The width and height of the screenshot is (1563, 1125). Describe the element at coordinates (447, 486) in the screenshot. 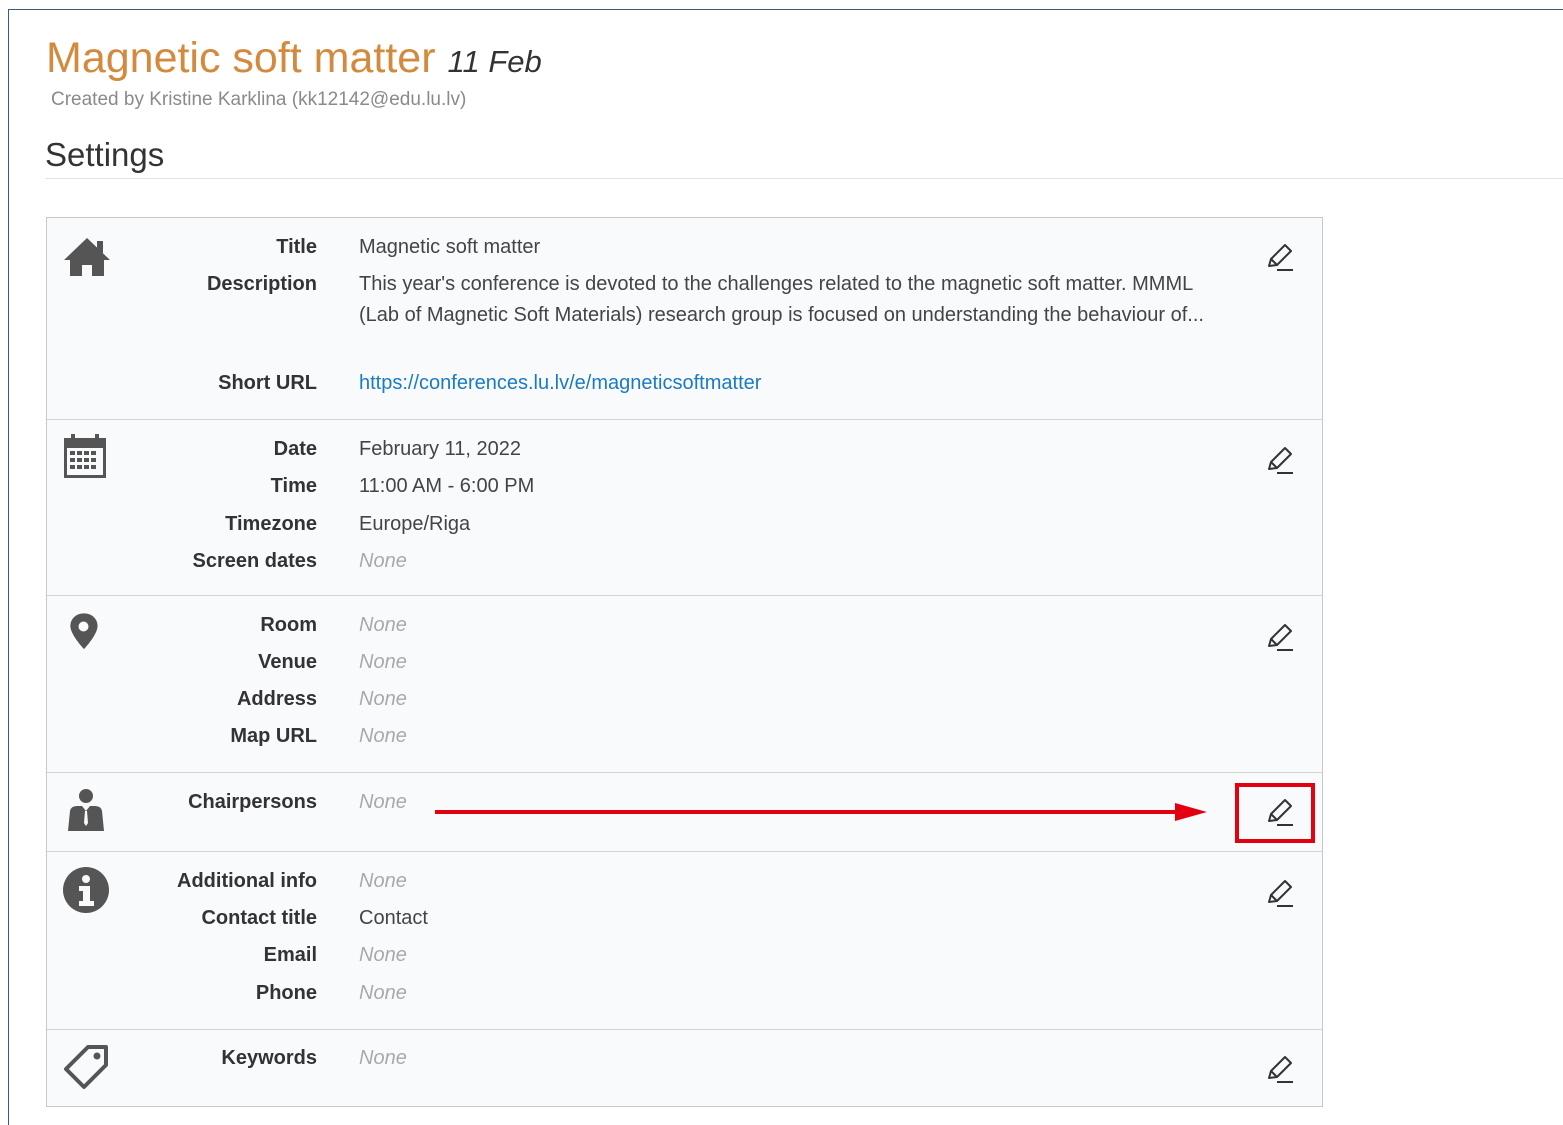

I see `time-value: 11:00 AM - 6:00 PM` at that location.